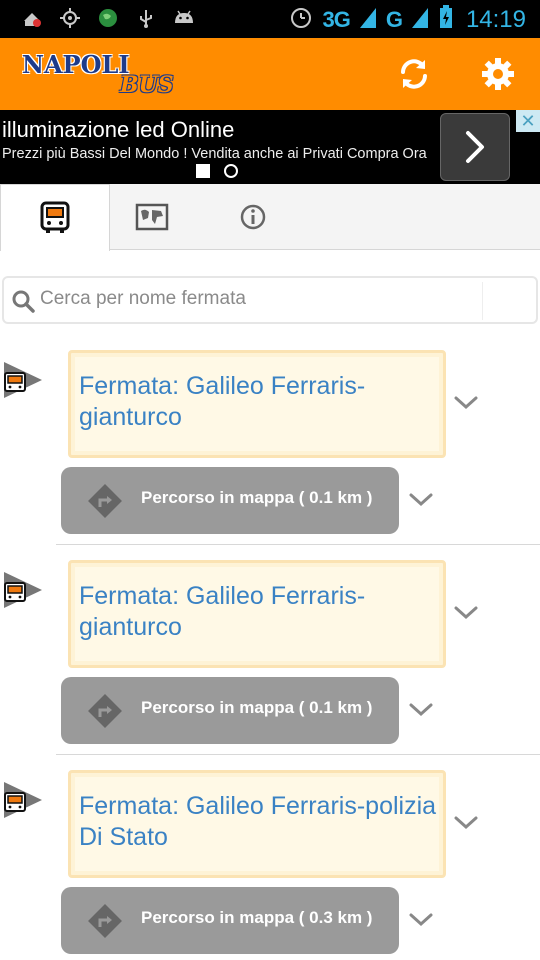 The image size is (540, 960). Describe the element at coordinates (336, 19) in the screenshot. I see `network-type-3g: 3G` at that location.